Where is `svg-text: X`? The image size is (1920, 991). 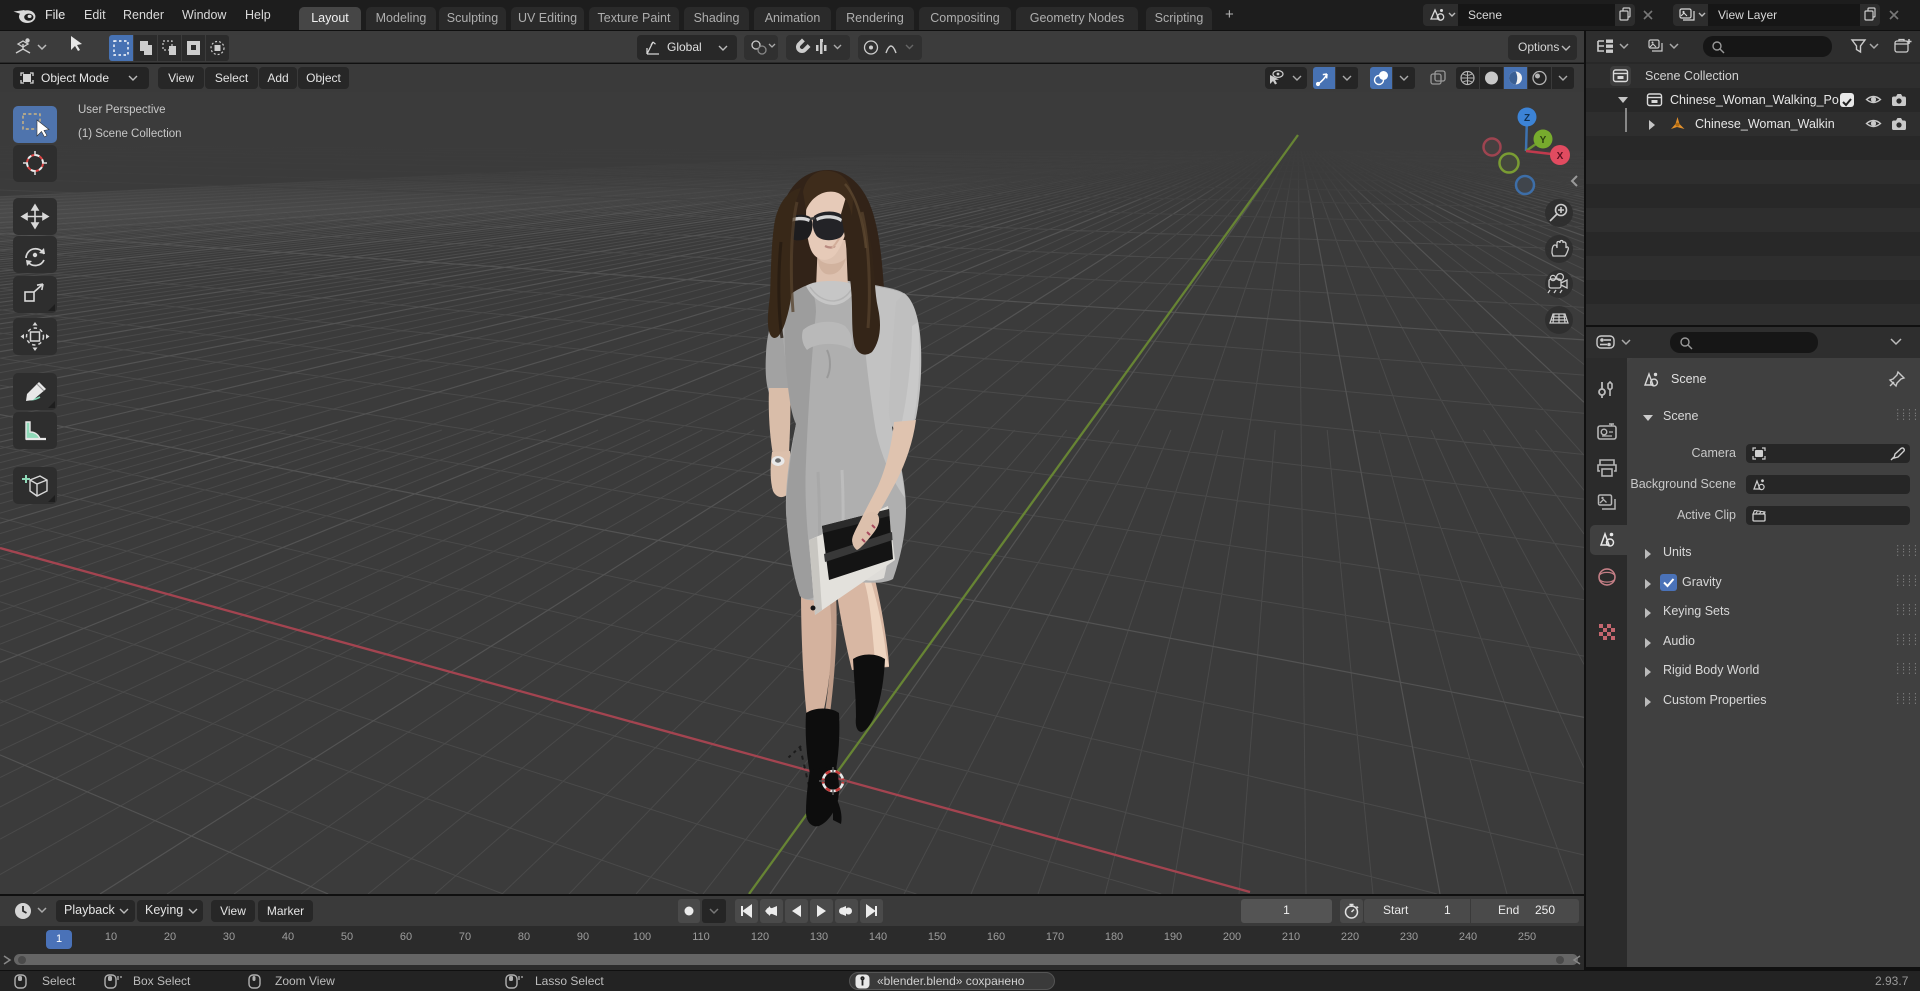 svg-text: X is located at coordinates (1560, 156).